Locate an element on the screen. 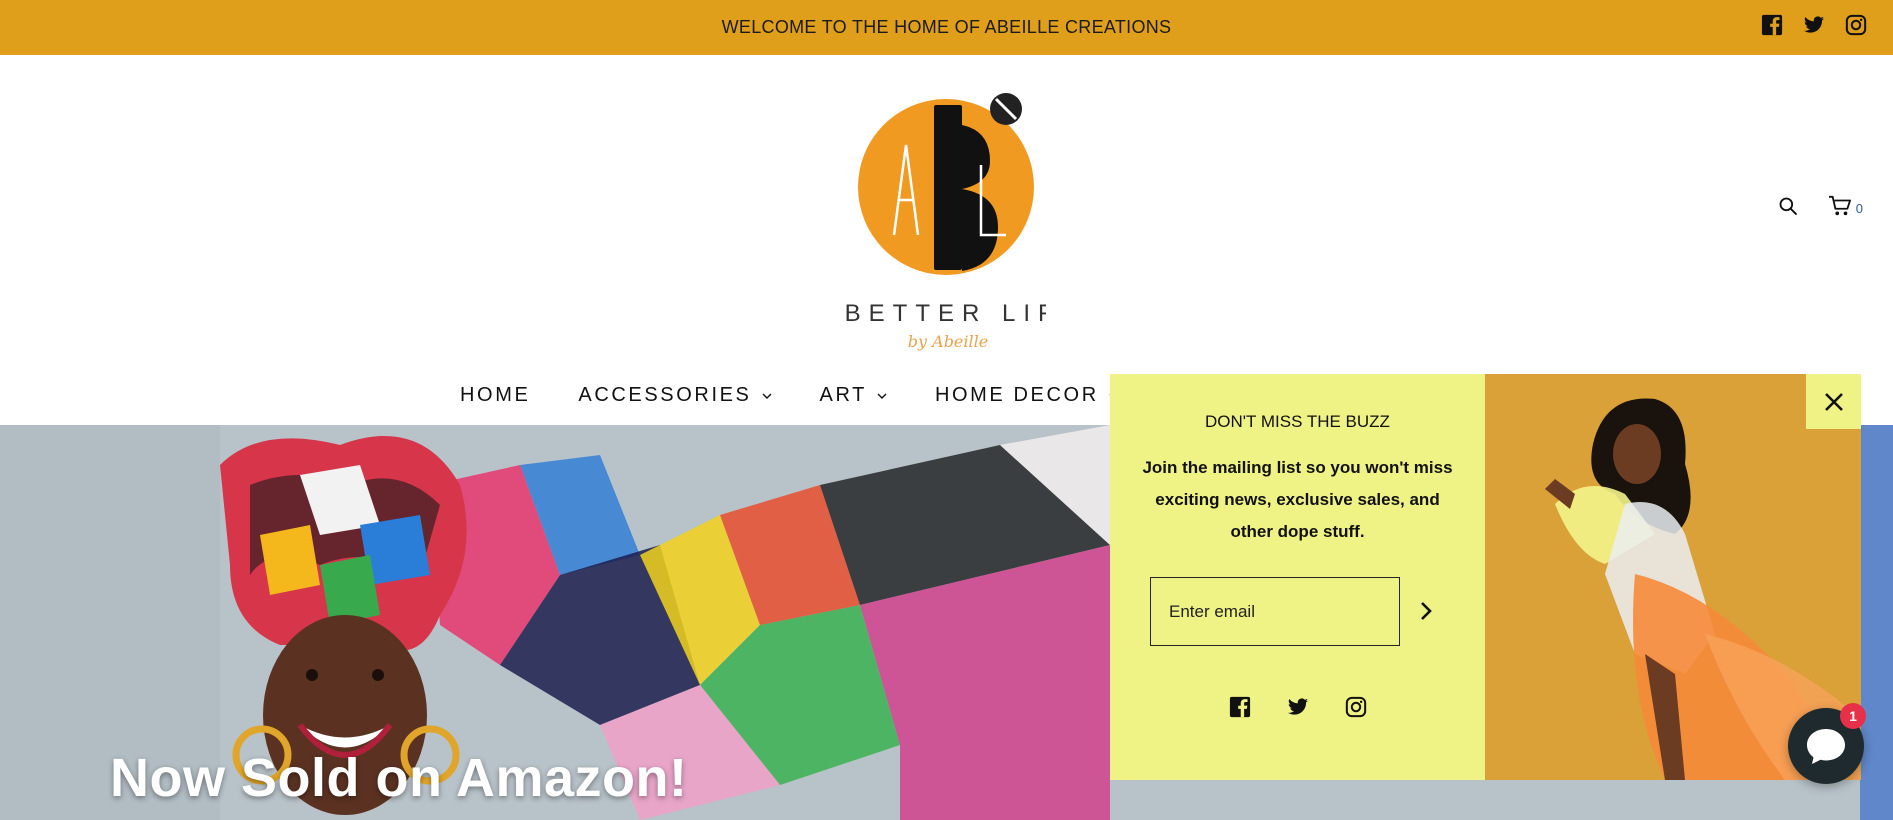 The height and width of the screenshot is (820, 1893). email-field is located at coordinates (1275, 611).